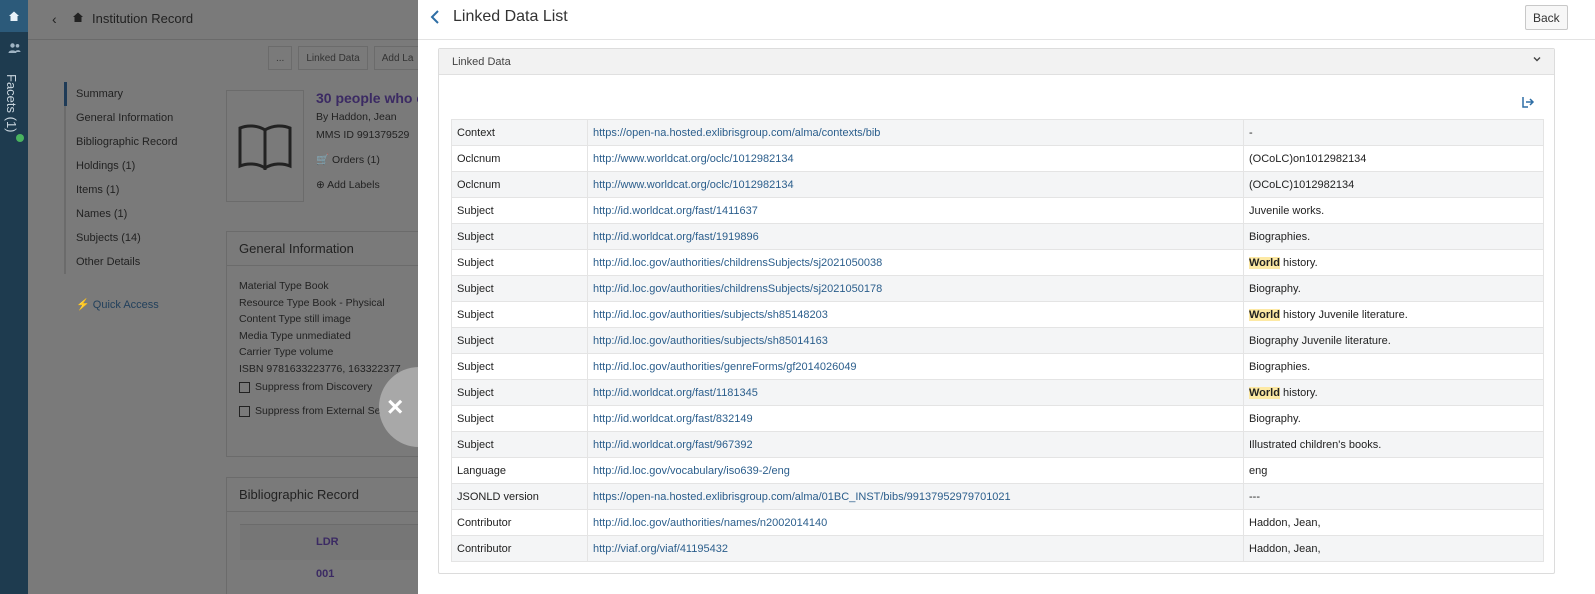 The width and height of the screenshot is (1595, 594). What do you see at coordinates (325, 574) in the screenshot?
I see `field-001-label: 001` at bounding box center [325, 574].